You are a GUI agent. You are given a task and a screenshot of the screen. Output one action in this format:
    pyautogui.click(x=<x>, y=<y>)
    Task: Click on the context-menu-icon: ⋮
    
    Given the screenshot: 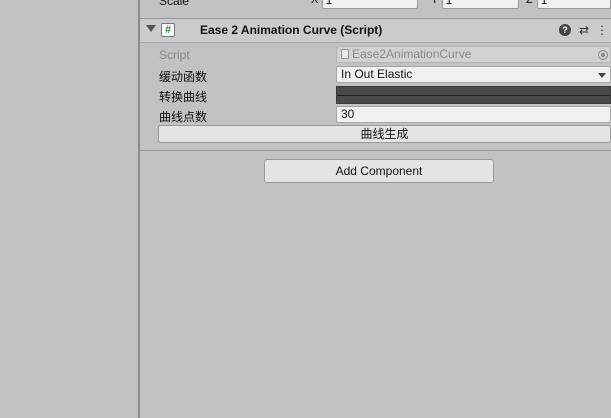 What is the action you would take?
    pyautogui.click(x=602, y=30)
    